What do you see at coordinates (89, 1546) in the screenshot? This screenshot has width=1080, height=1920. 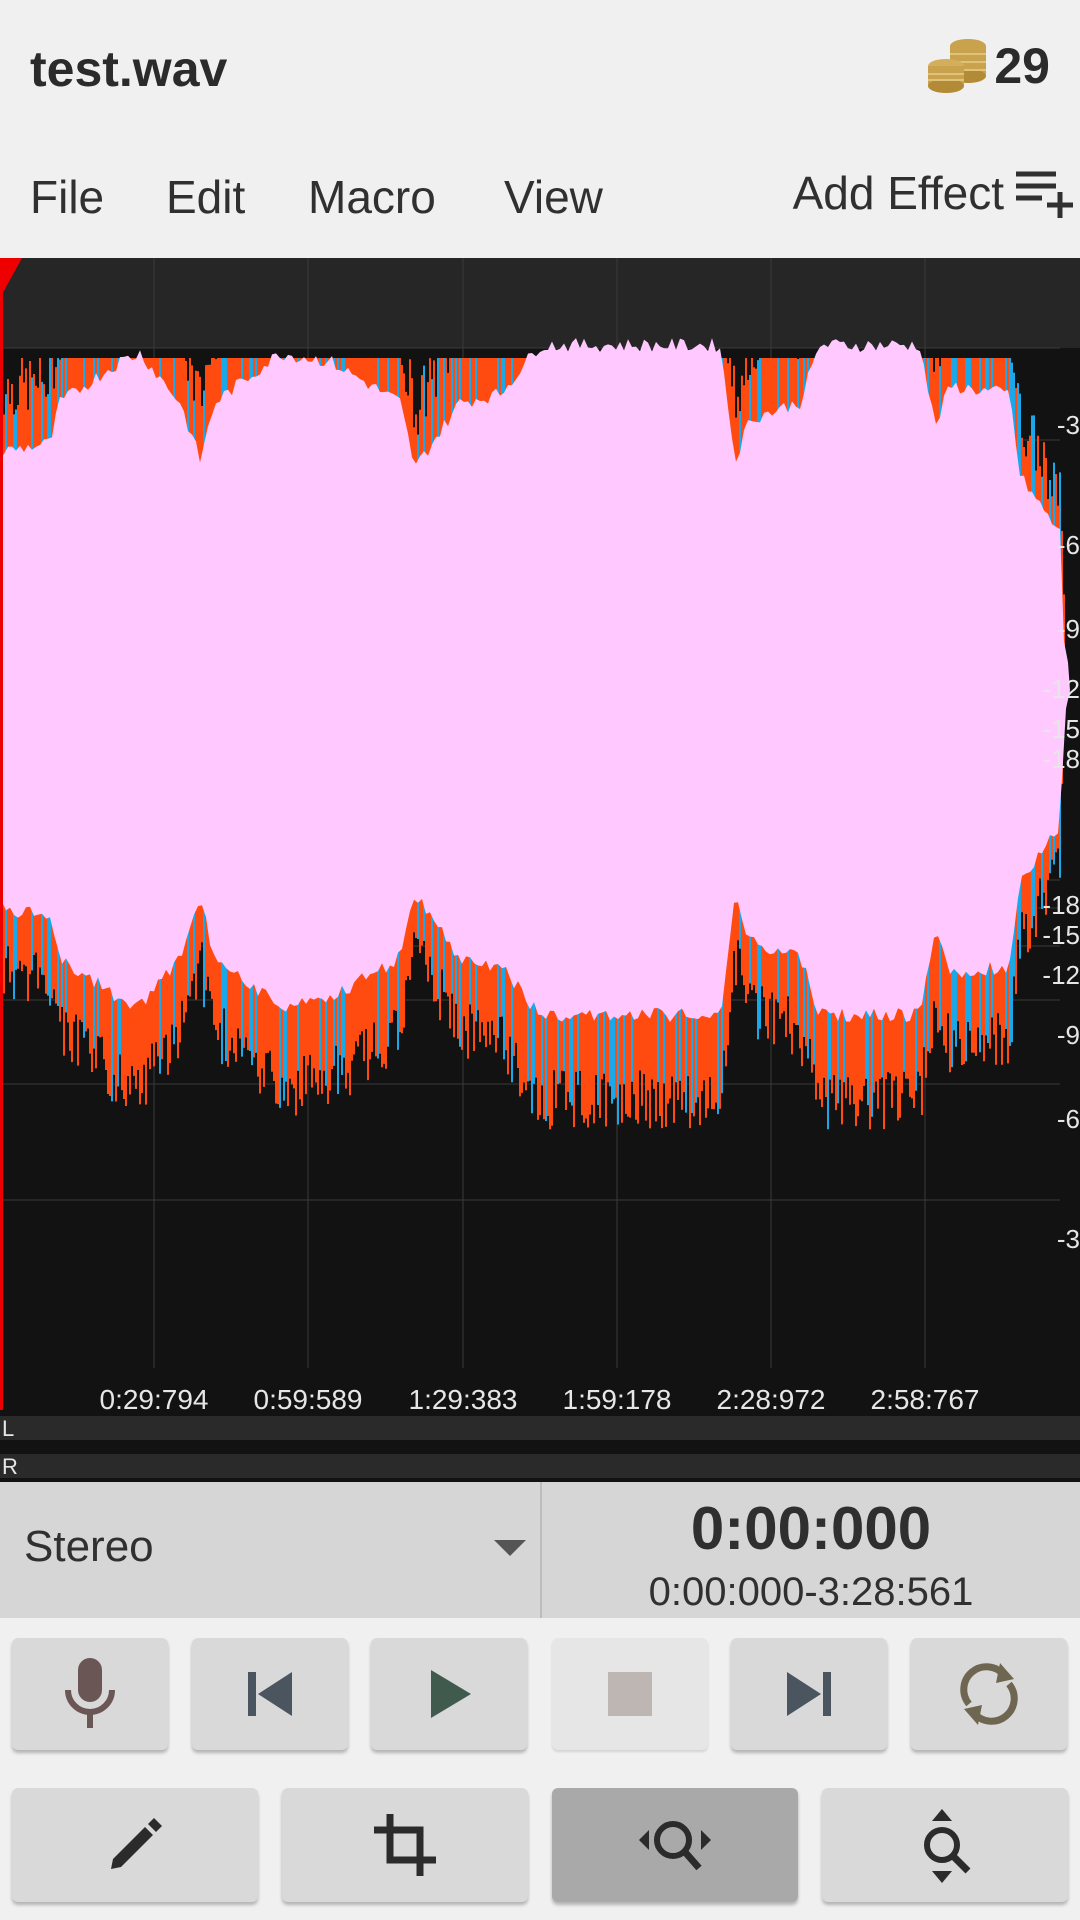 I see `channel-mode: Stereo` at bounding box center [89, 1546].